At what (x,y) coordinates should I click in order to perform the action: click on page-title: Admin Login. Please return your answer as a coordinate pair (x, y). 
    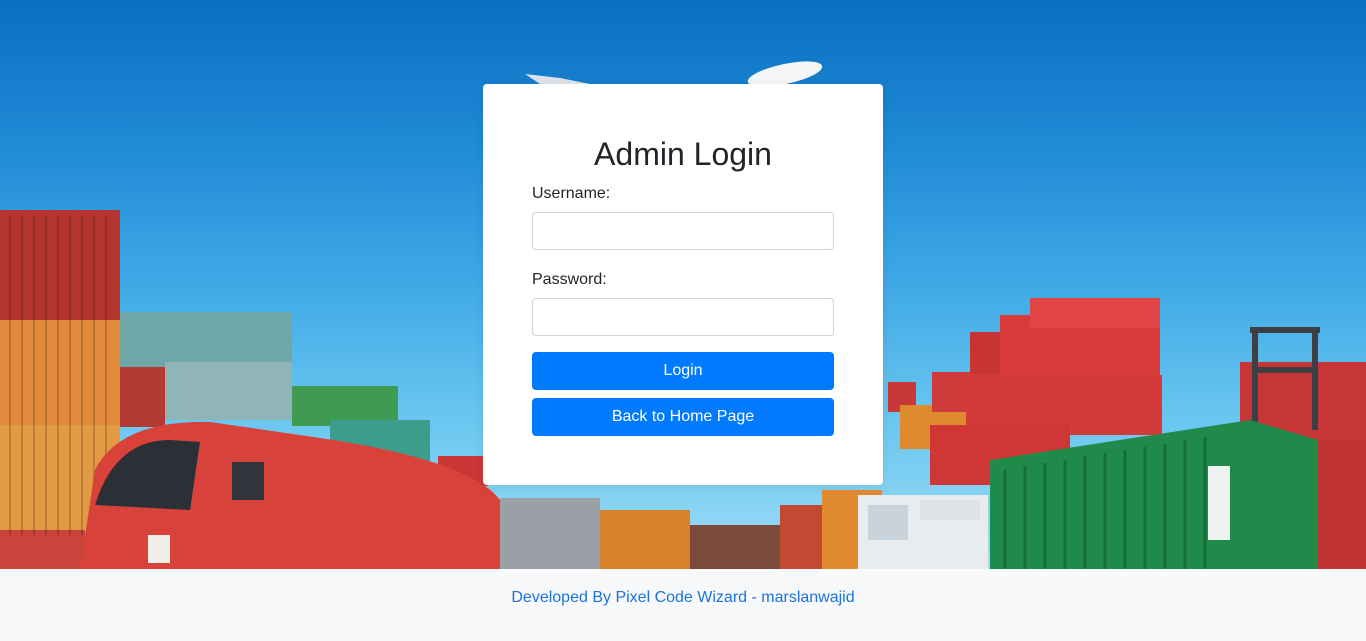
    Looking at the image, I should click on (683, 154).